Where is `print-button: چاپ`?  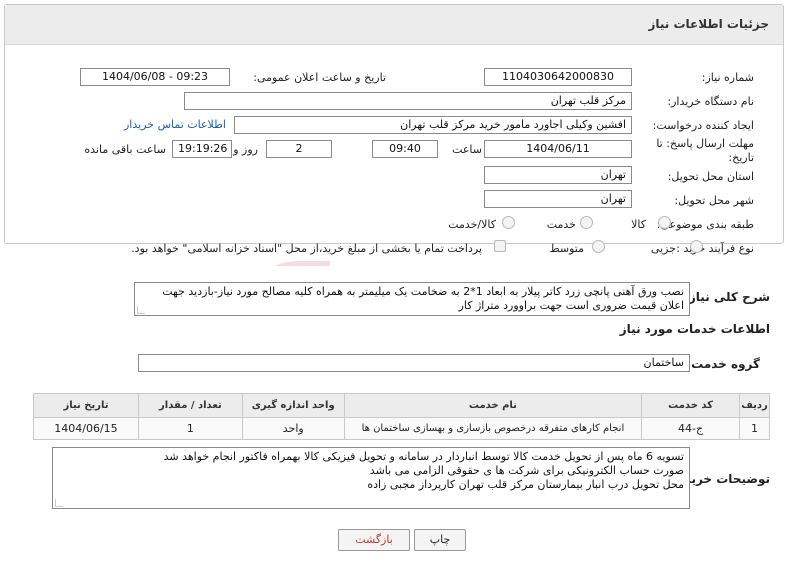 print-button: چاپ is located at coordinates (440, 540).